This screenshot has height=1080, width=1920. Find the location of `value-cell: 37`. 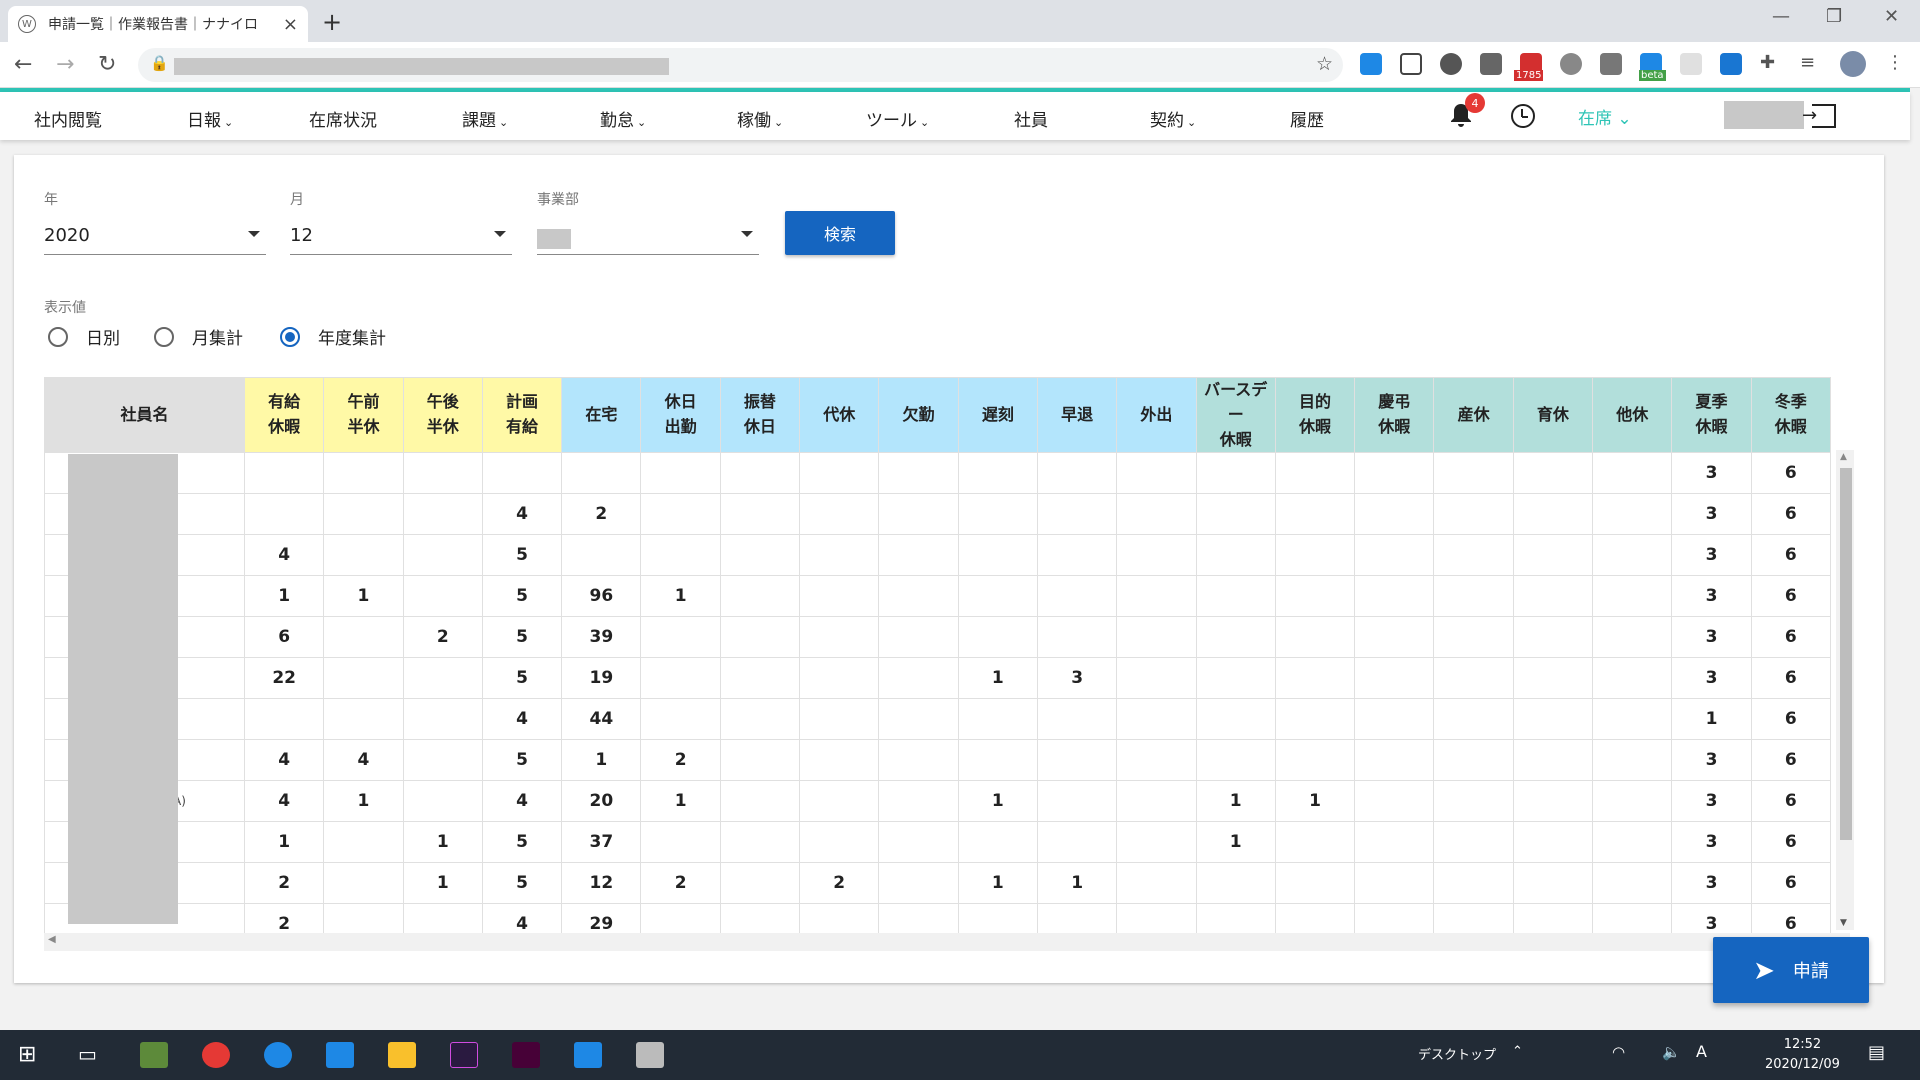

value-cell: 37 is located at coordinates (601, 842).